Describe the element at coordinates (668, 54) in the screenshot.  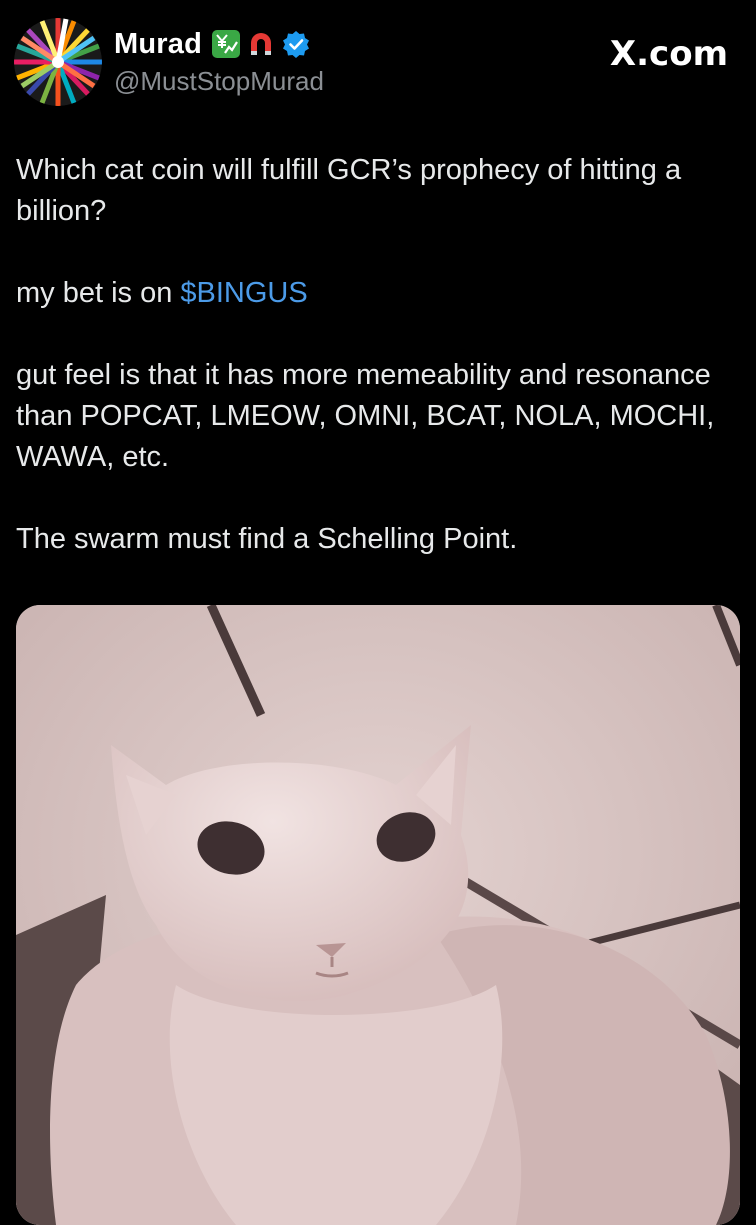
I see `x-logo: X.com` at that location.